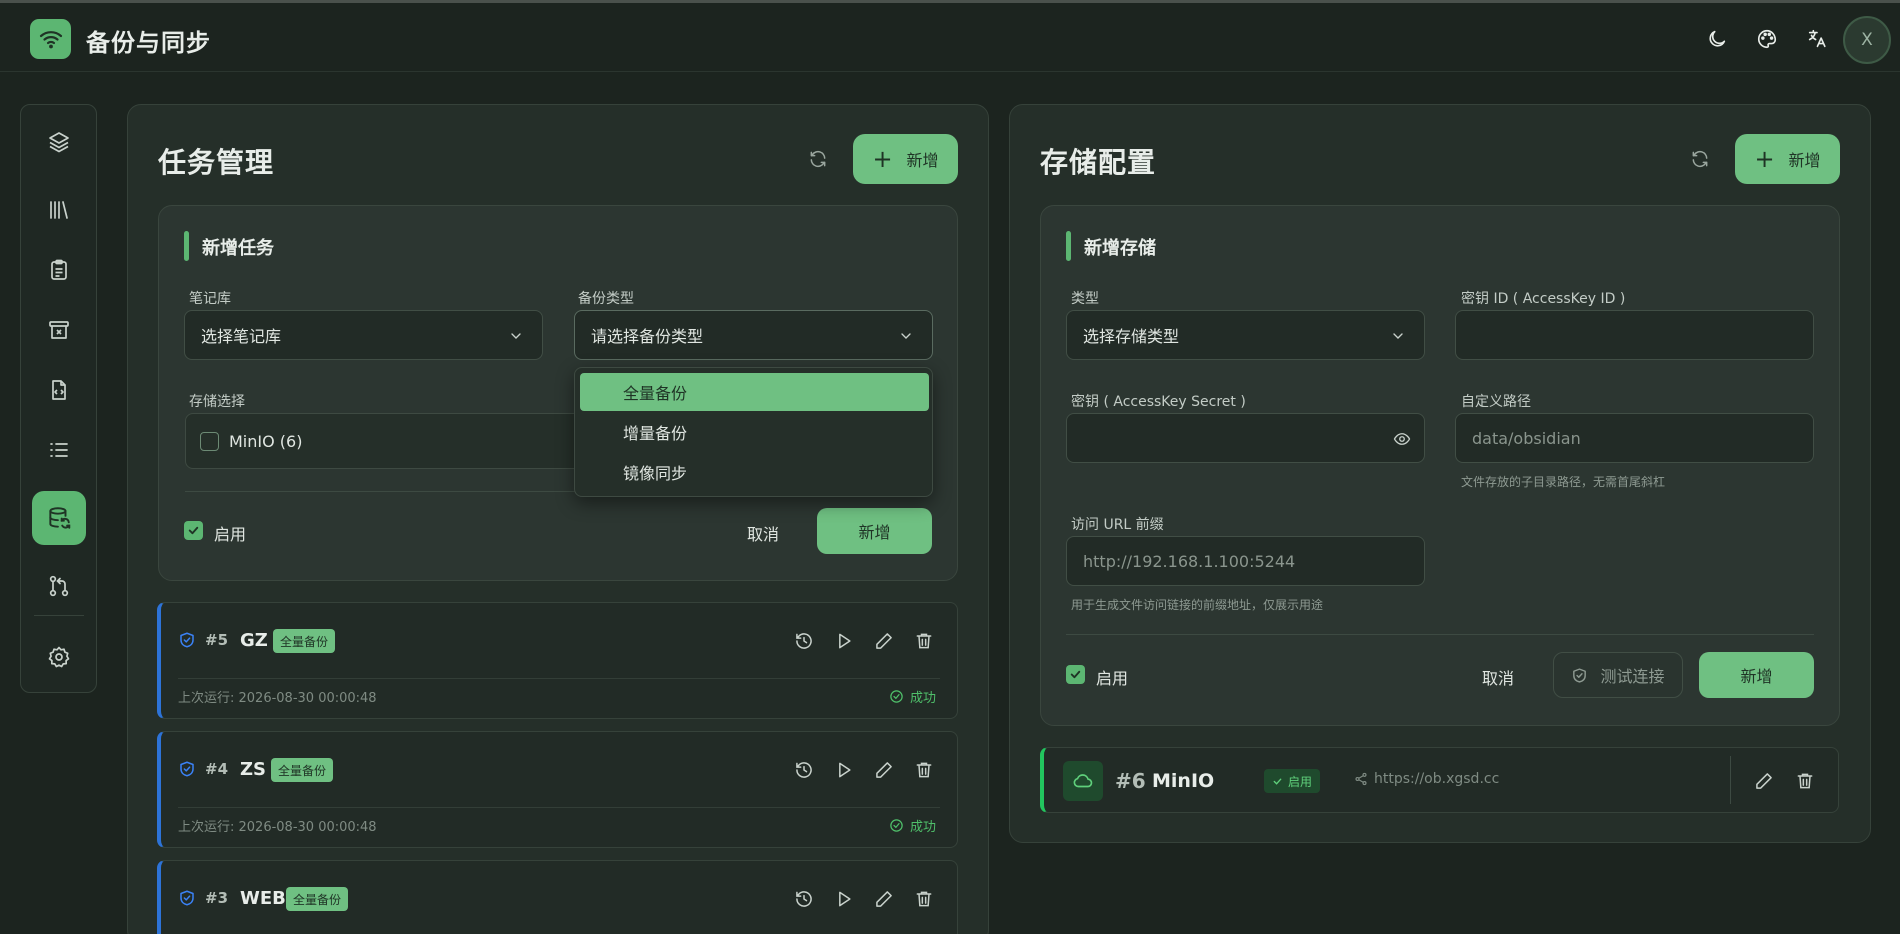 The width and height of the screenshot is (1900, 934). I want to click on task-name: WEB, so click(263, 898).